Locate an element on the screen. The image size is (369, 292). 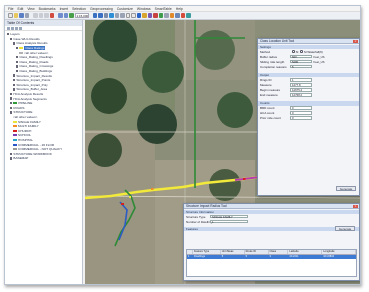
new-icon is located at coordinates (10, 15).